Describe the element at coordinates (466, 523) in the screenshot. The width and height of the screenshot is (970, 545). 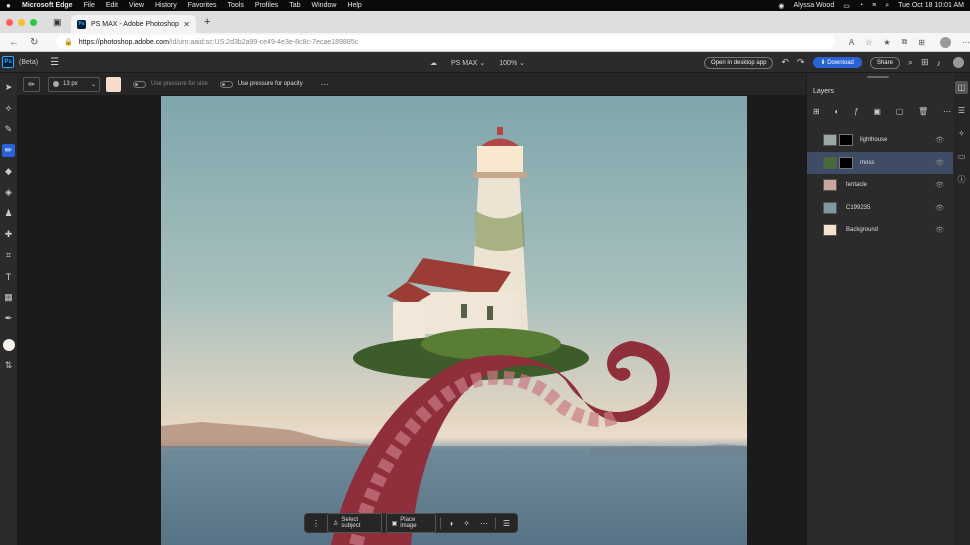
I see `generative-fill-icon: ✧` at that location.